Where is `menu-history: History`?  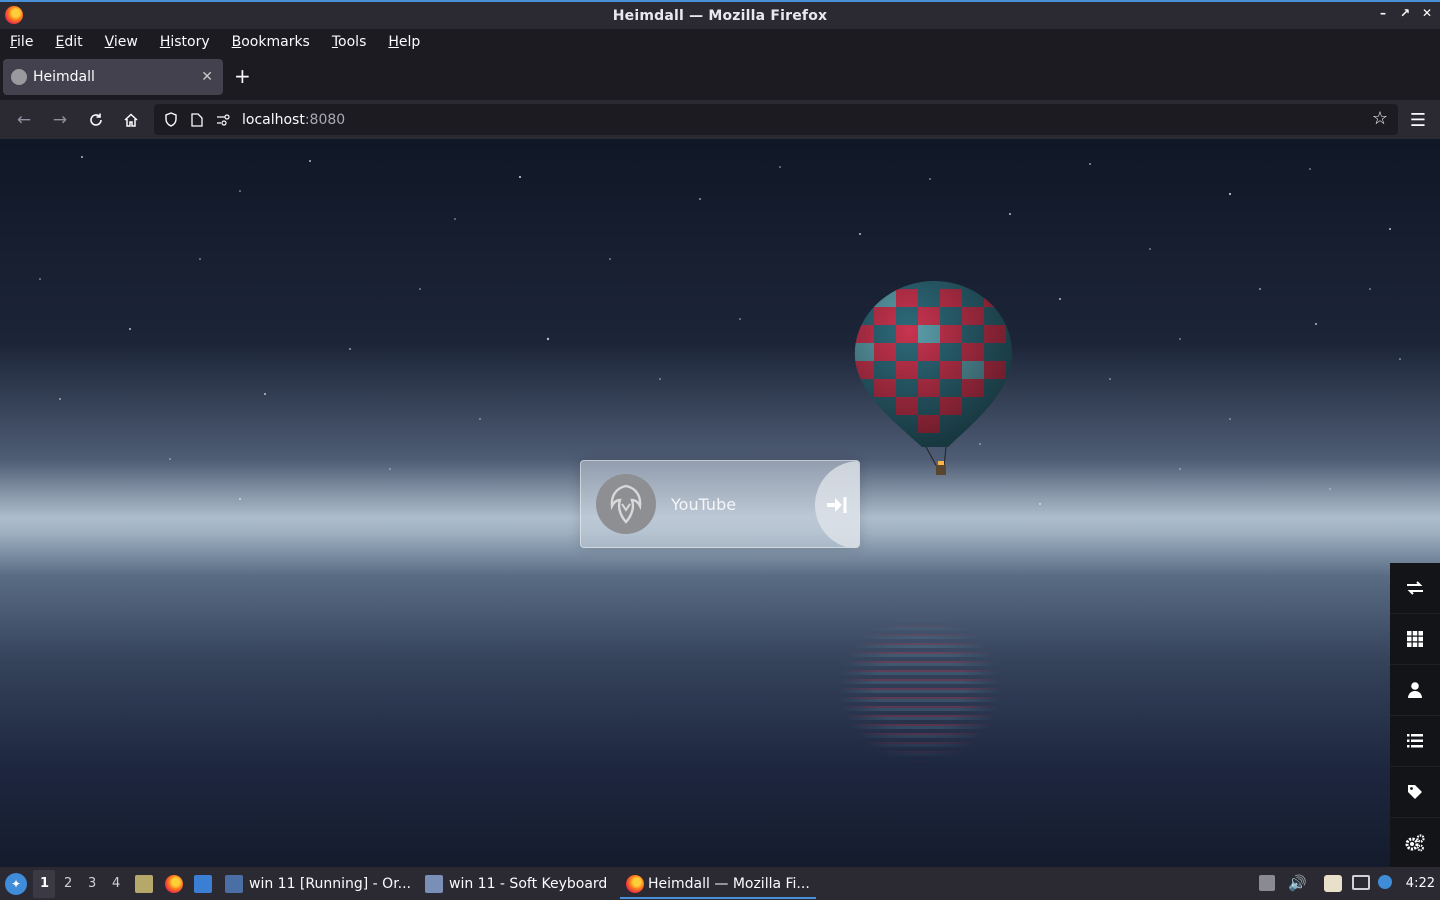 menu-history: History is located at coordinates (185, 42).